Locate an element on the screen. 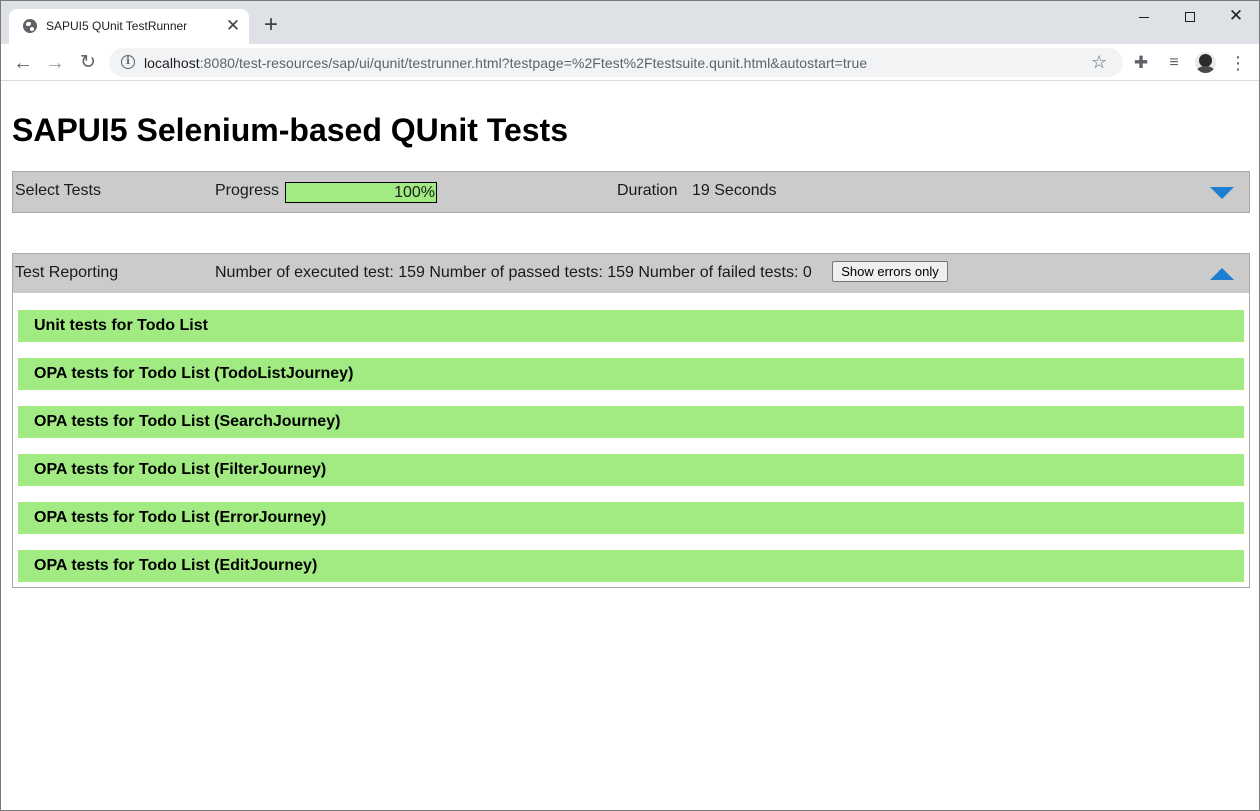 The image size is (1260, 811). maximize-button is located at coordinates (1190, 16).